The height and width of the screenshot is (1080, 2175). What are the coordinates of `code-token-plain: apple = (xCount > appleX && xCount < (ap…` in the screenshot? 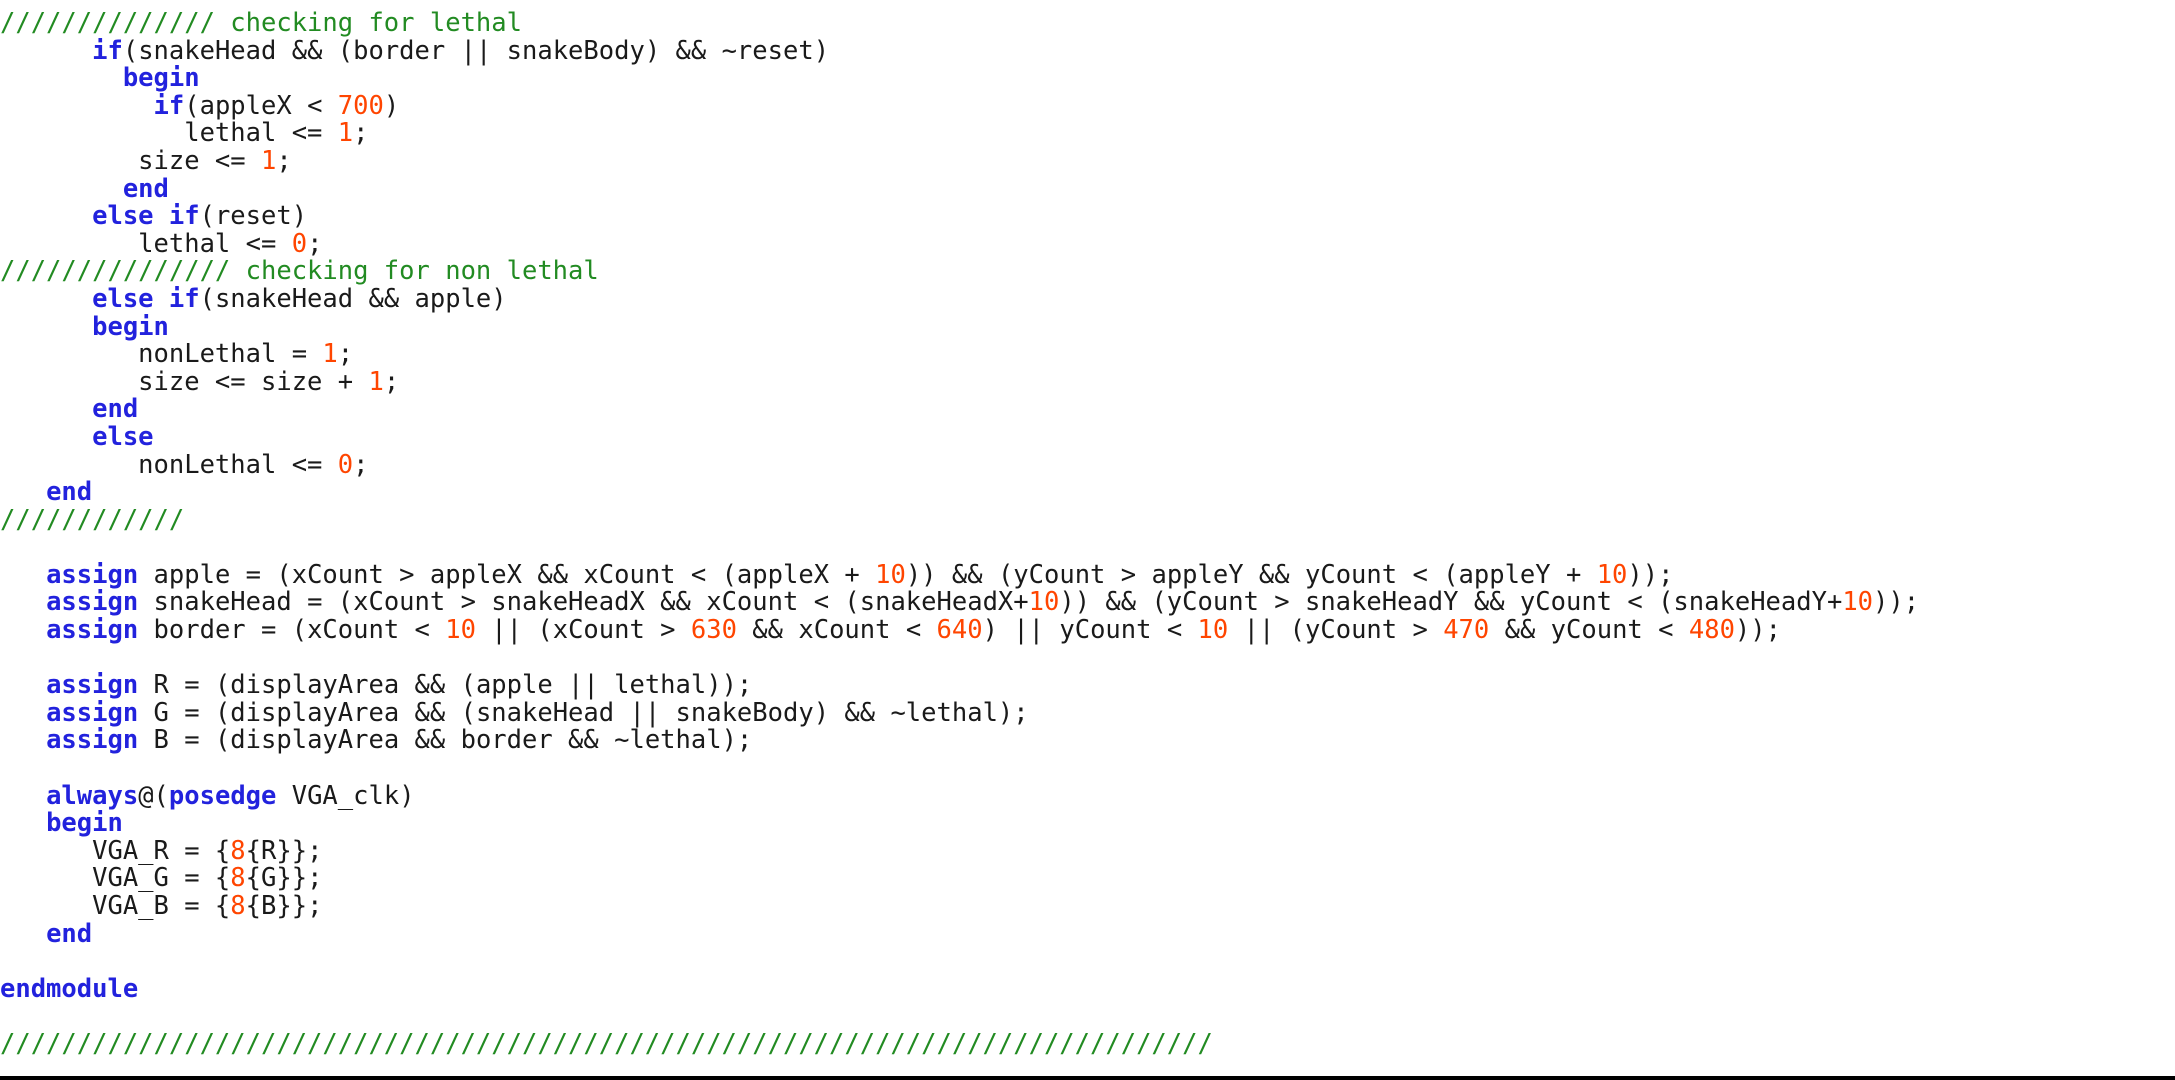 It's located at (507, 574).